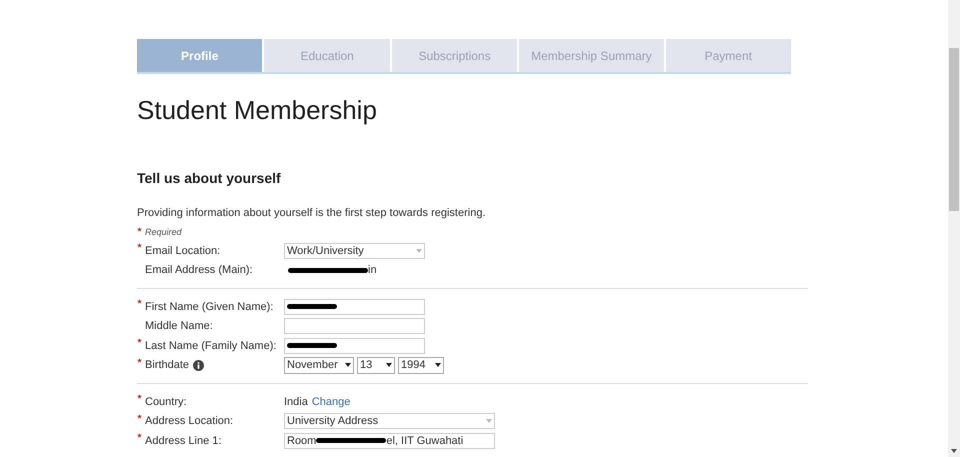 The image size is (960, 457). What do you see at coordinates (257, 110) in the screenshot?
I see `page-title: Student Membership` at bounding box center [257, 110].